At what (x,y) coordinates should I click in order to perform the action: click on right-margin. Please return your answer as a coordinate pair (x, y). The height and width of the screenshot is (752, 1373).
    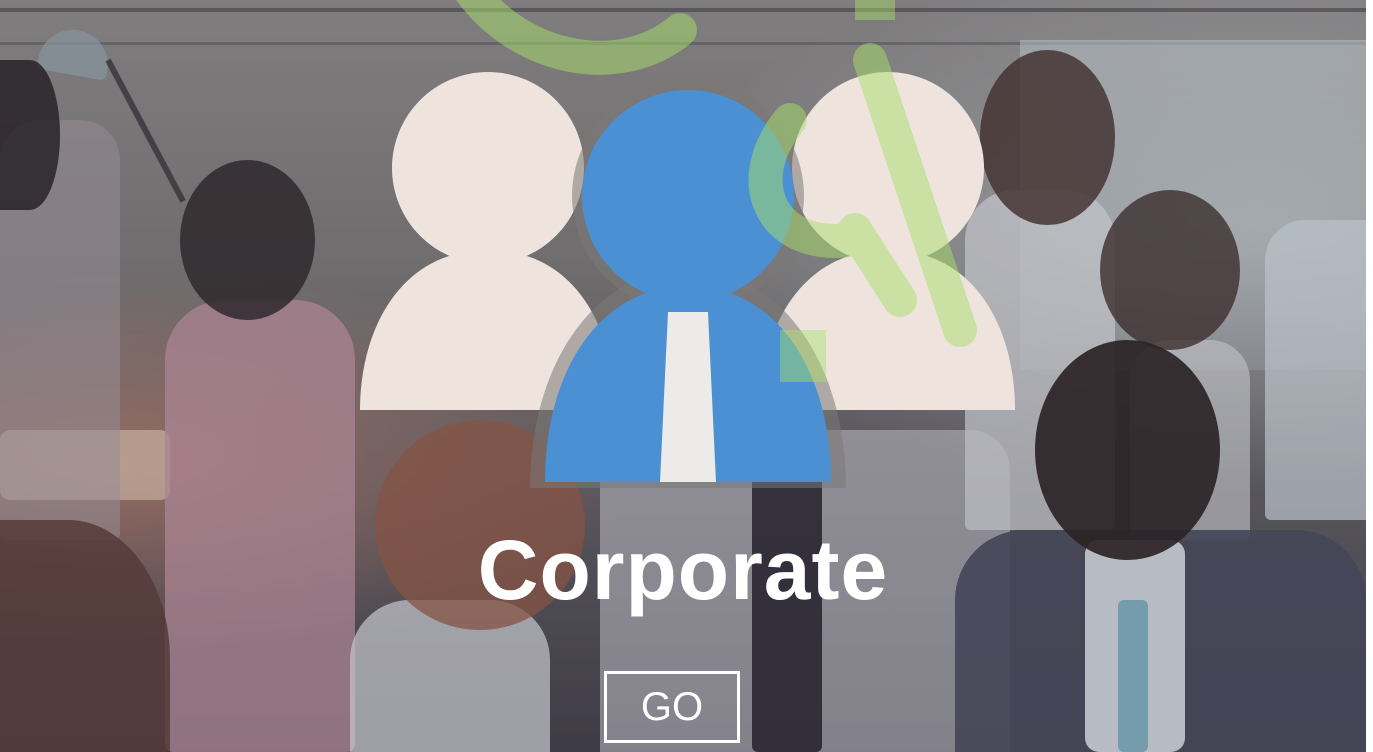
    Looking at the image, I should click on (1369, 376).